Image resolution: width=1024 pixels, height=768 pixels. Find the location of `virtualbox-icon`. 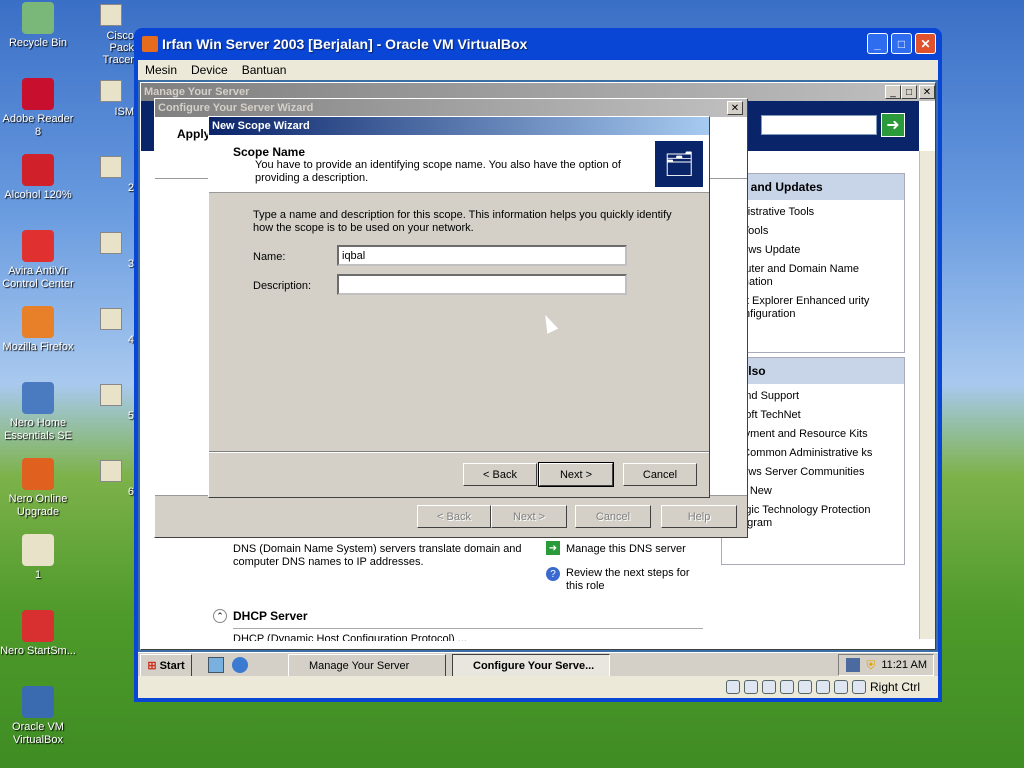

virtualbox-icon is located at coordinates (38, 702).